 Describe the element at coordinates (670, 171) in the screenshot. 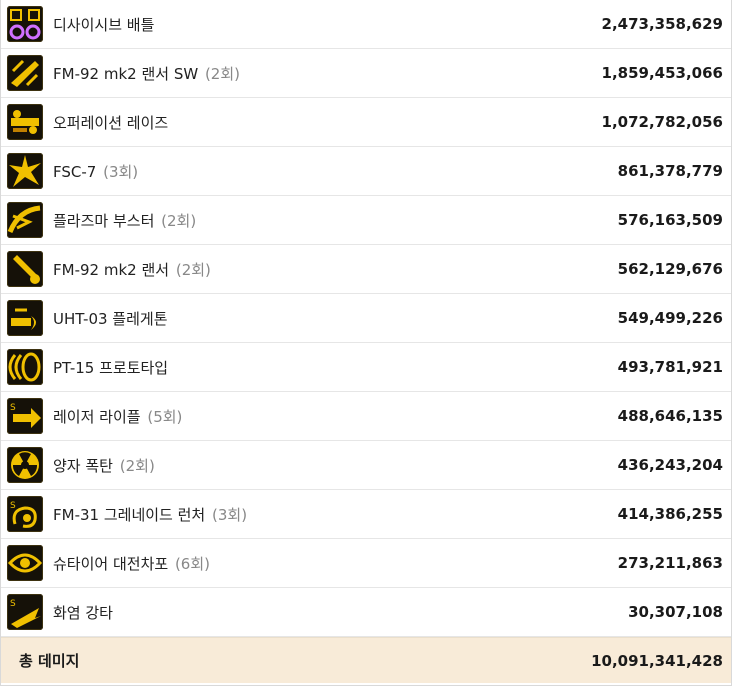

I see `skill-damage-value: 861,378,779` at that location.